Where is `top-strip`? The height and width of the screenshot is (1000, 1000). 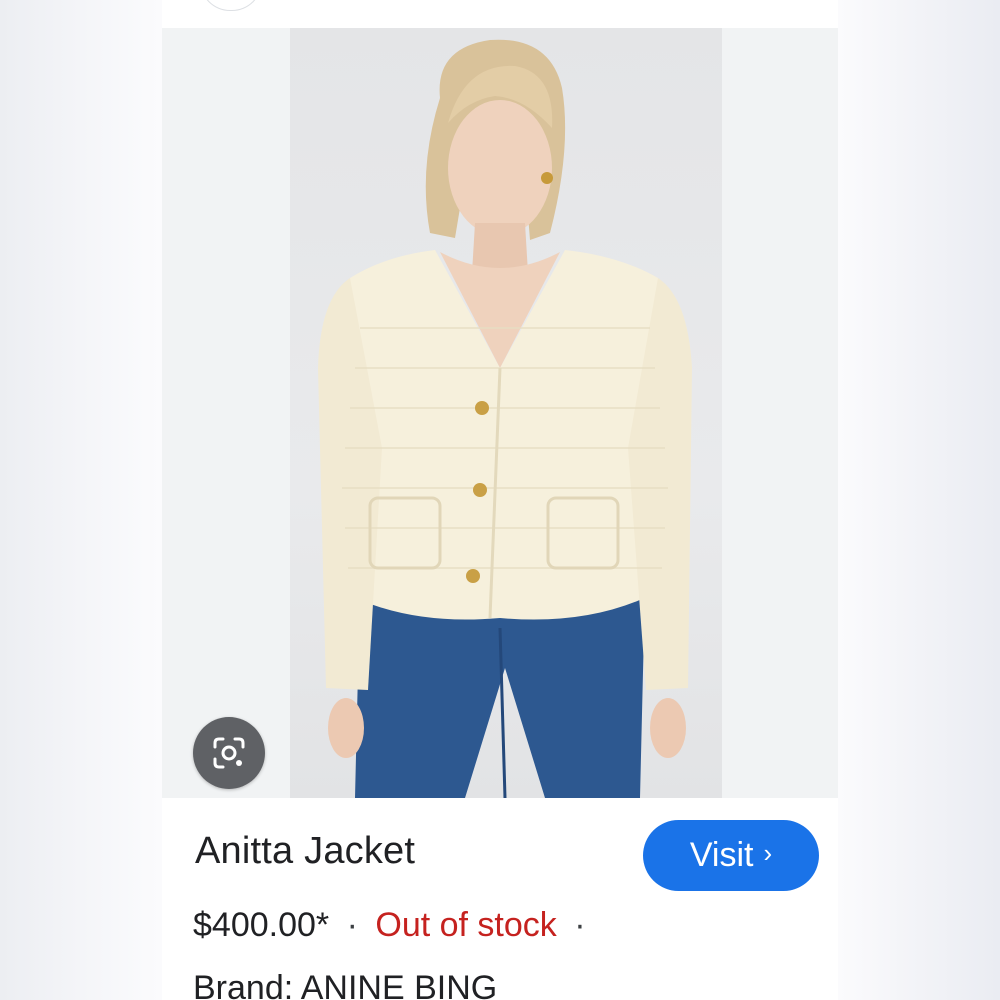 top-strip is located at coordinates (500, 14).